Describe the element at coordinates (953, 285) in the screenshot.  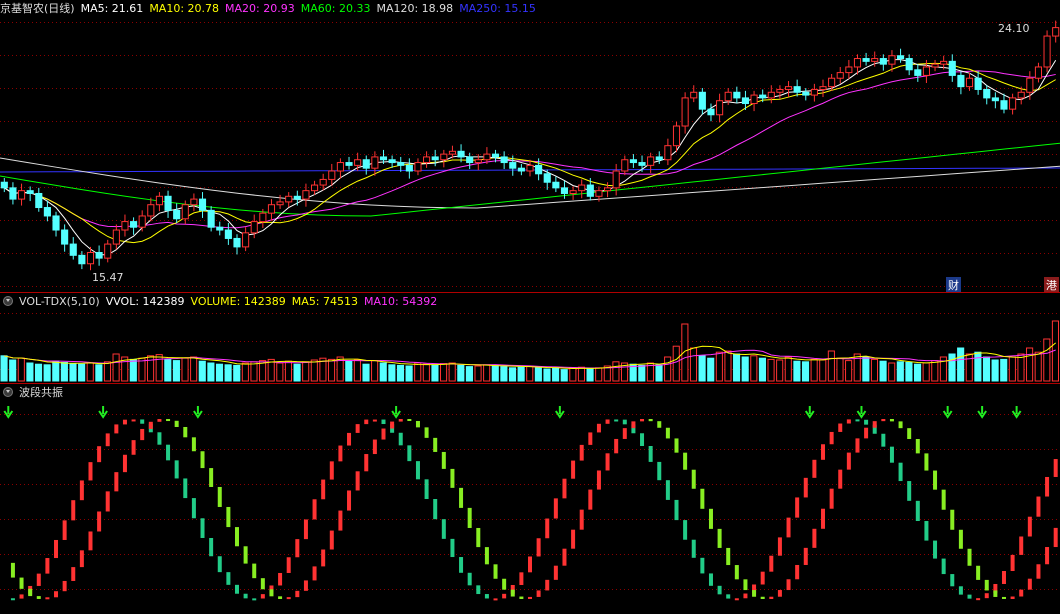
I see `finance-badge: 财` at that location.